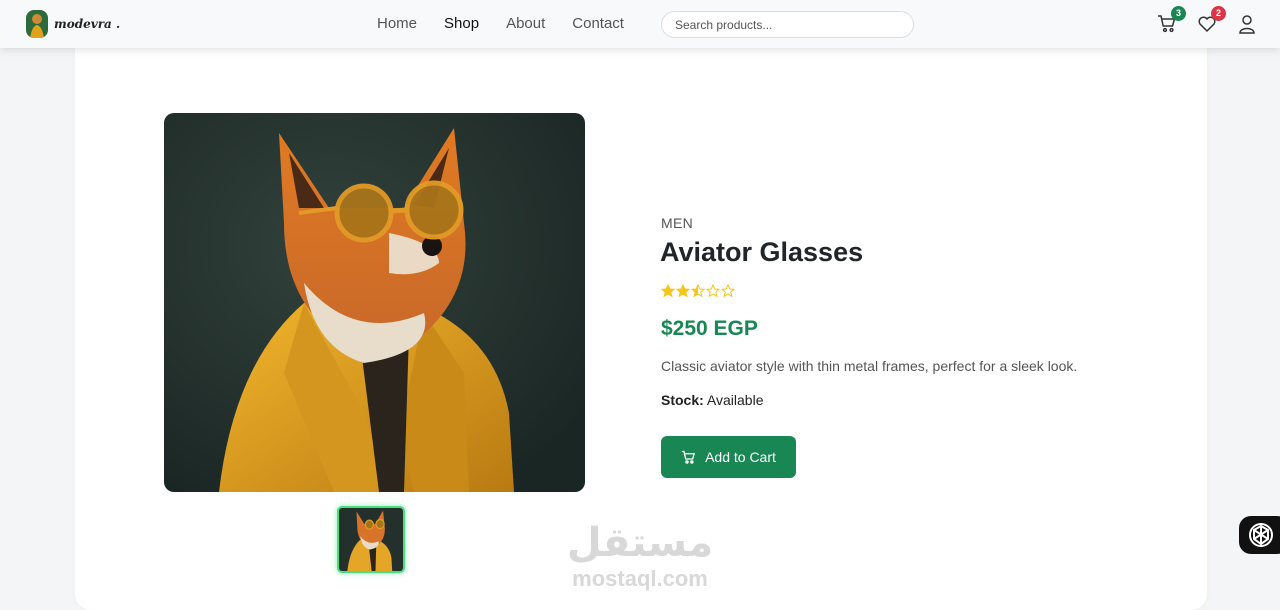 The width and height of the screenshot is (1280, 610). I want to click on navbar: modevra . Home Shop About Contact 3 2, so click(640, 24).